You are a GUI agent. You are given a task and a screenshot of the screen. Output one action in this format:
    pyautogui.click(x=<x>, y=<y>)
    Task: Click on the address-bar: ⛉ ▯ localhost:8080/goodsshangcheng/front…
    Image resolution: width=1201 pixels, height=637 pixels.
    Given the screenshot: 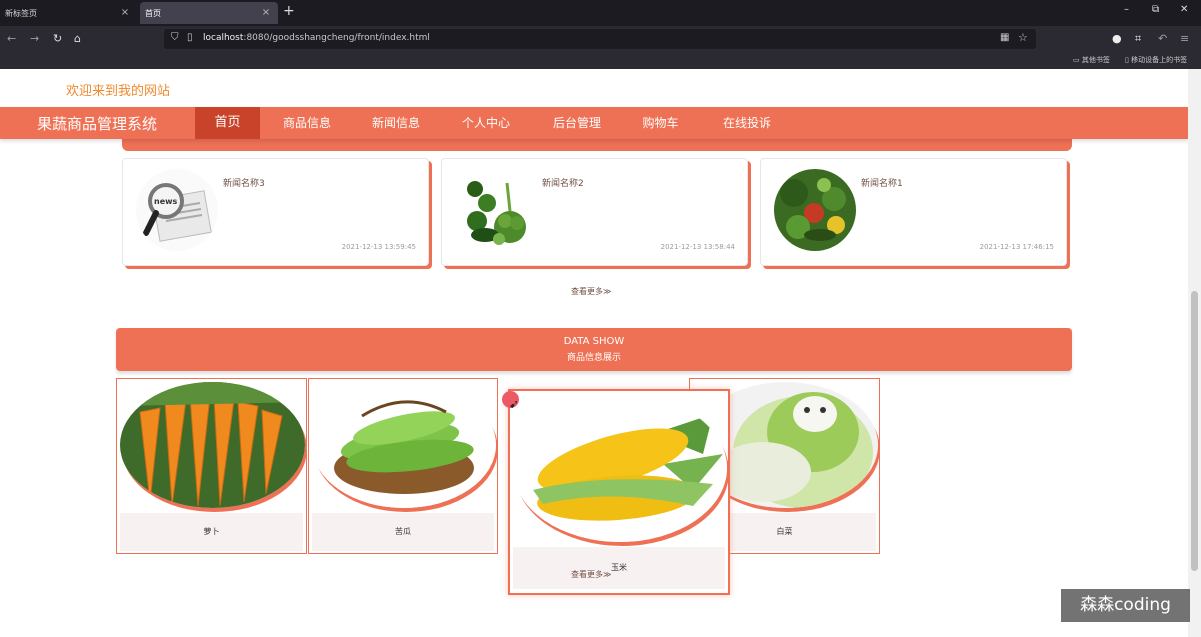 What is the action you would take?
    pyautogui.click(x=600, y=39)
    